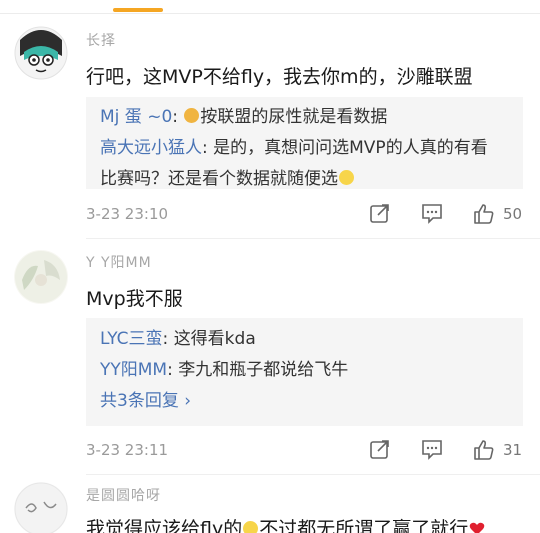 The image size is (540, 533). I want to click on reply-username: 高大远小猛人, so click(151, 148).